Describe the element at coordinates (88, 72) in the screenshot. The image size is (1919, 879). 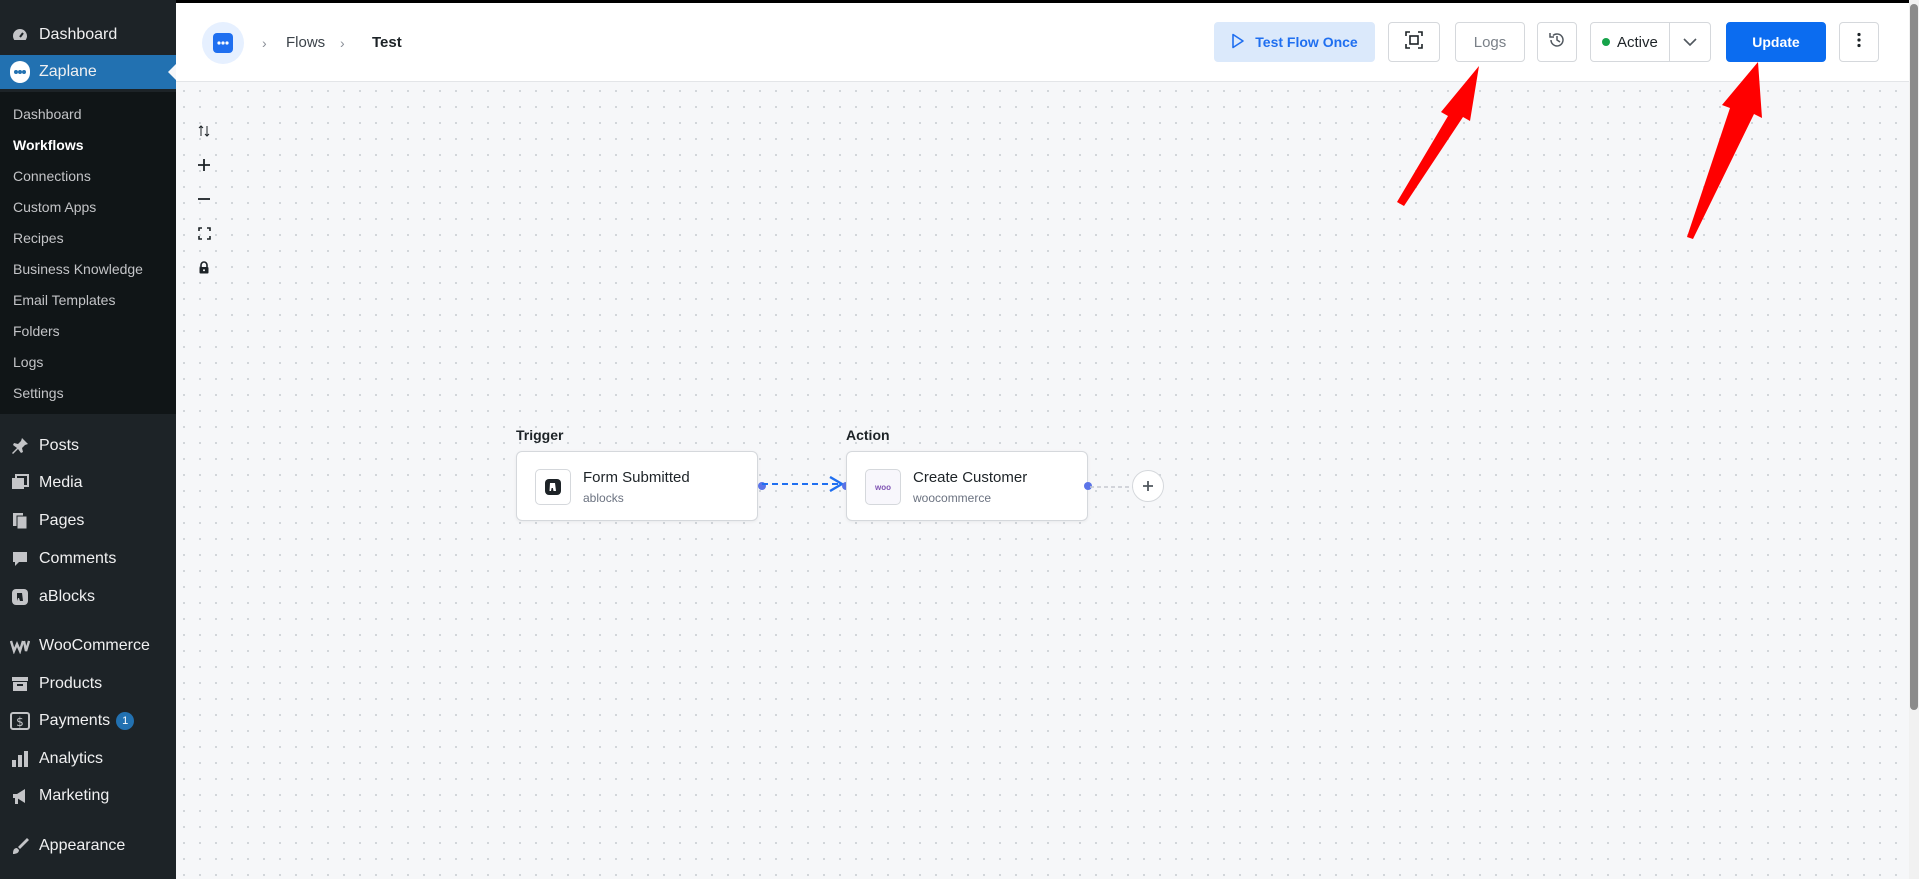
I see `sidebar-item-zaplane: Zaplane` at that location.